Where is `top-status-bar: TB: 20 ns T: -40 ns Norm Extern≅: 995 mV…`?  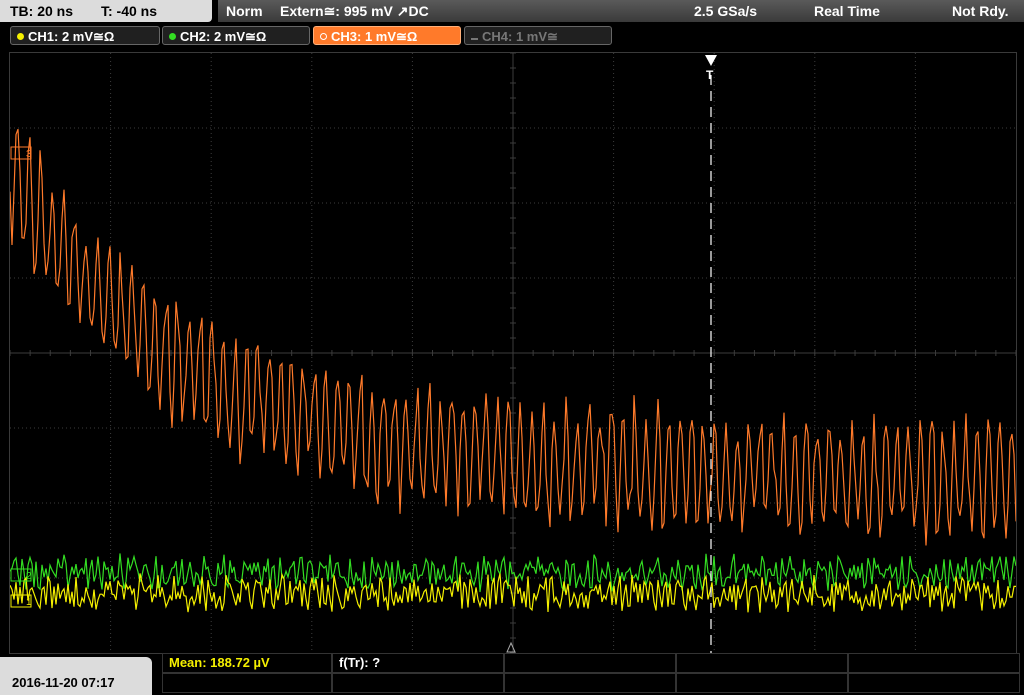 top-status-bar: TB: 20 ns T: -40 ns Norm Extern≅: 995 mV… is located at coordinates (512, 12).